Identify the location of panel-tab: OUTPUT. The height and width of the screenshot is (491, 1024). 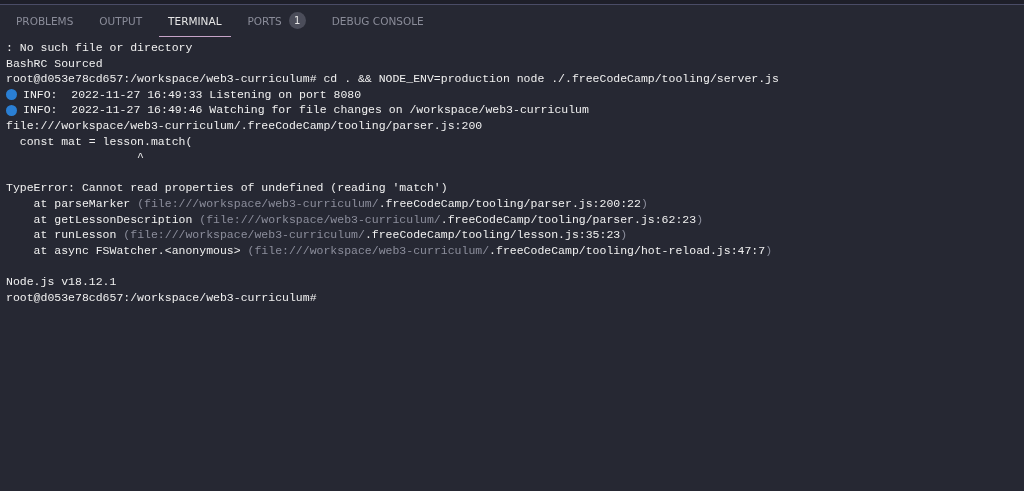
(121, 21).